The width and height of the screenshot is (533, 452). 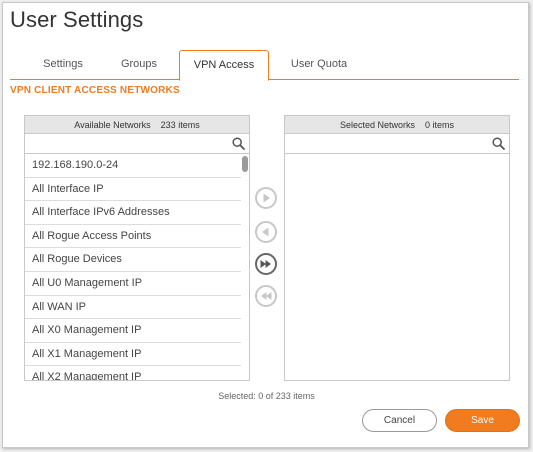 What do you see at coordinates (440, 125) in the screenshot?
I see `selected-networks-count: 0 items` at bounding box center [440, 125].